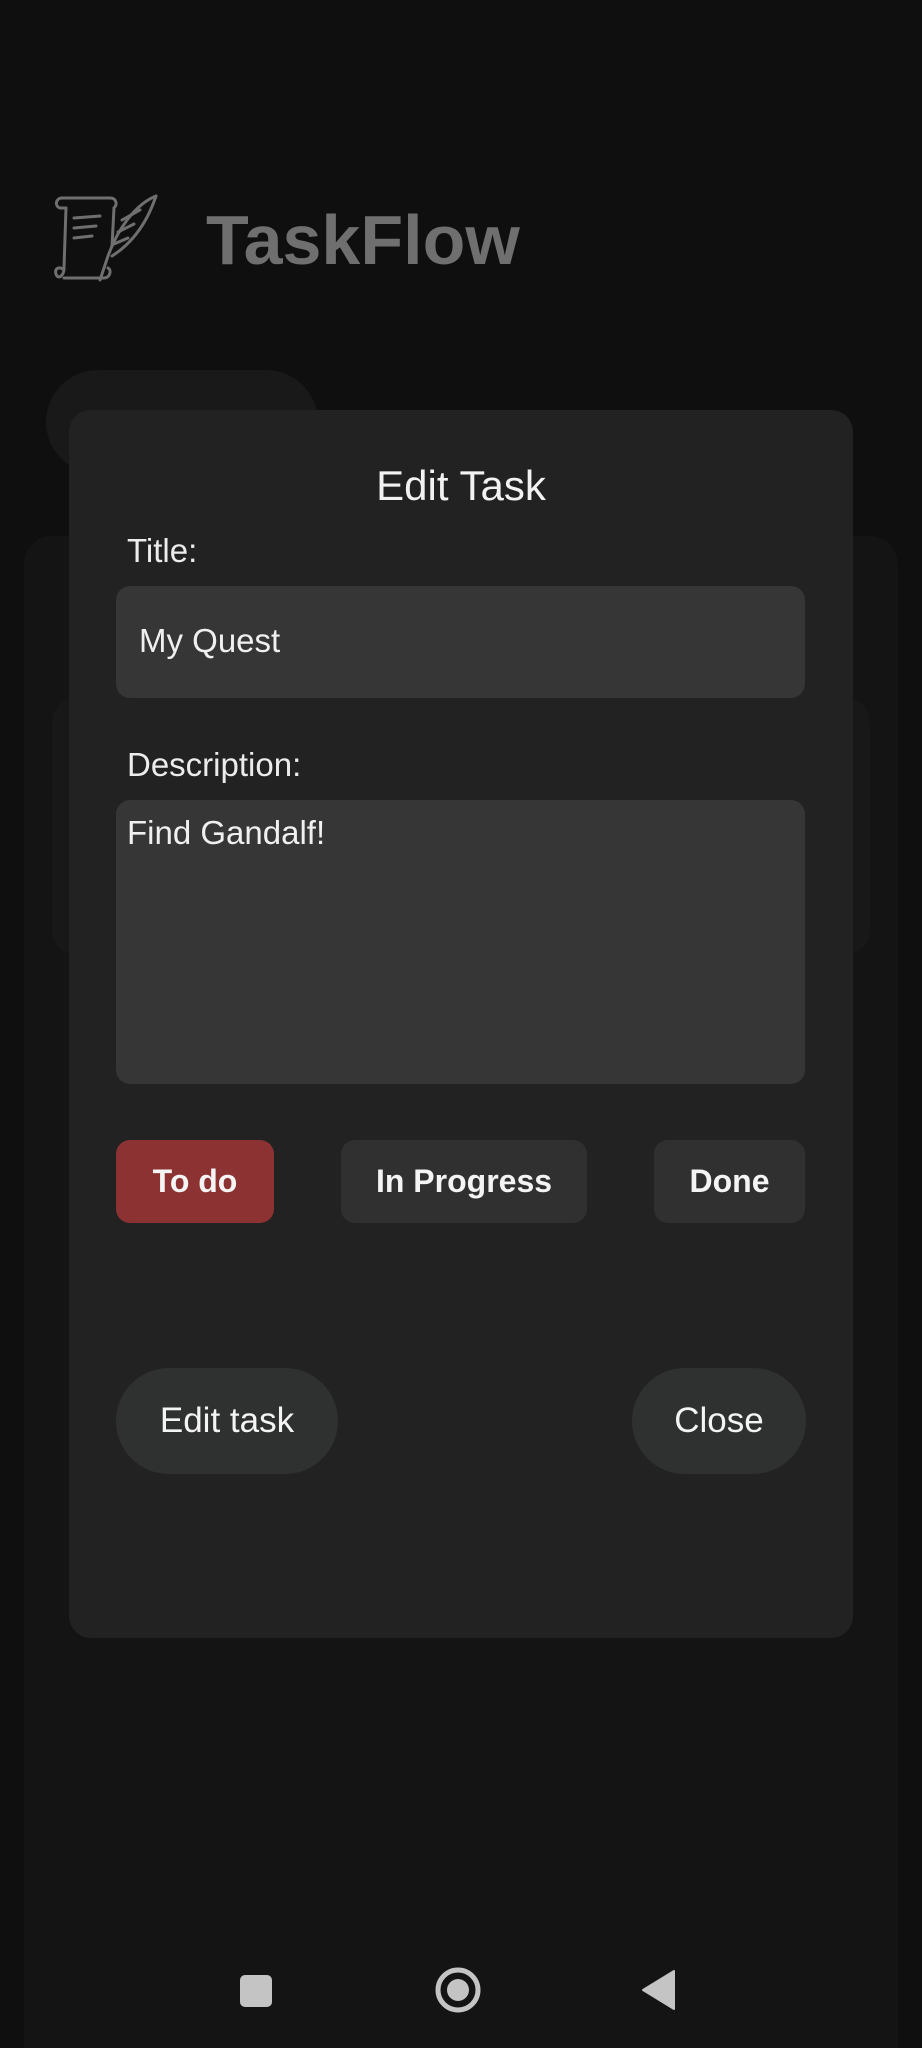 The image size is (922, 2048). Describe the element at coordinates (460, 942) in the screenshot. I see `description-input: Find Gandalf!` at that location.